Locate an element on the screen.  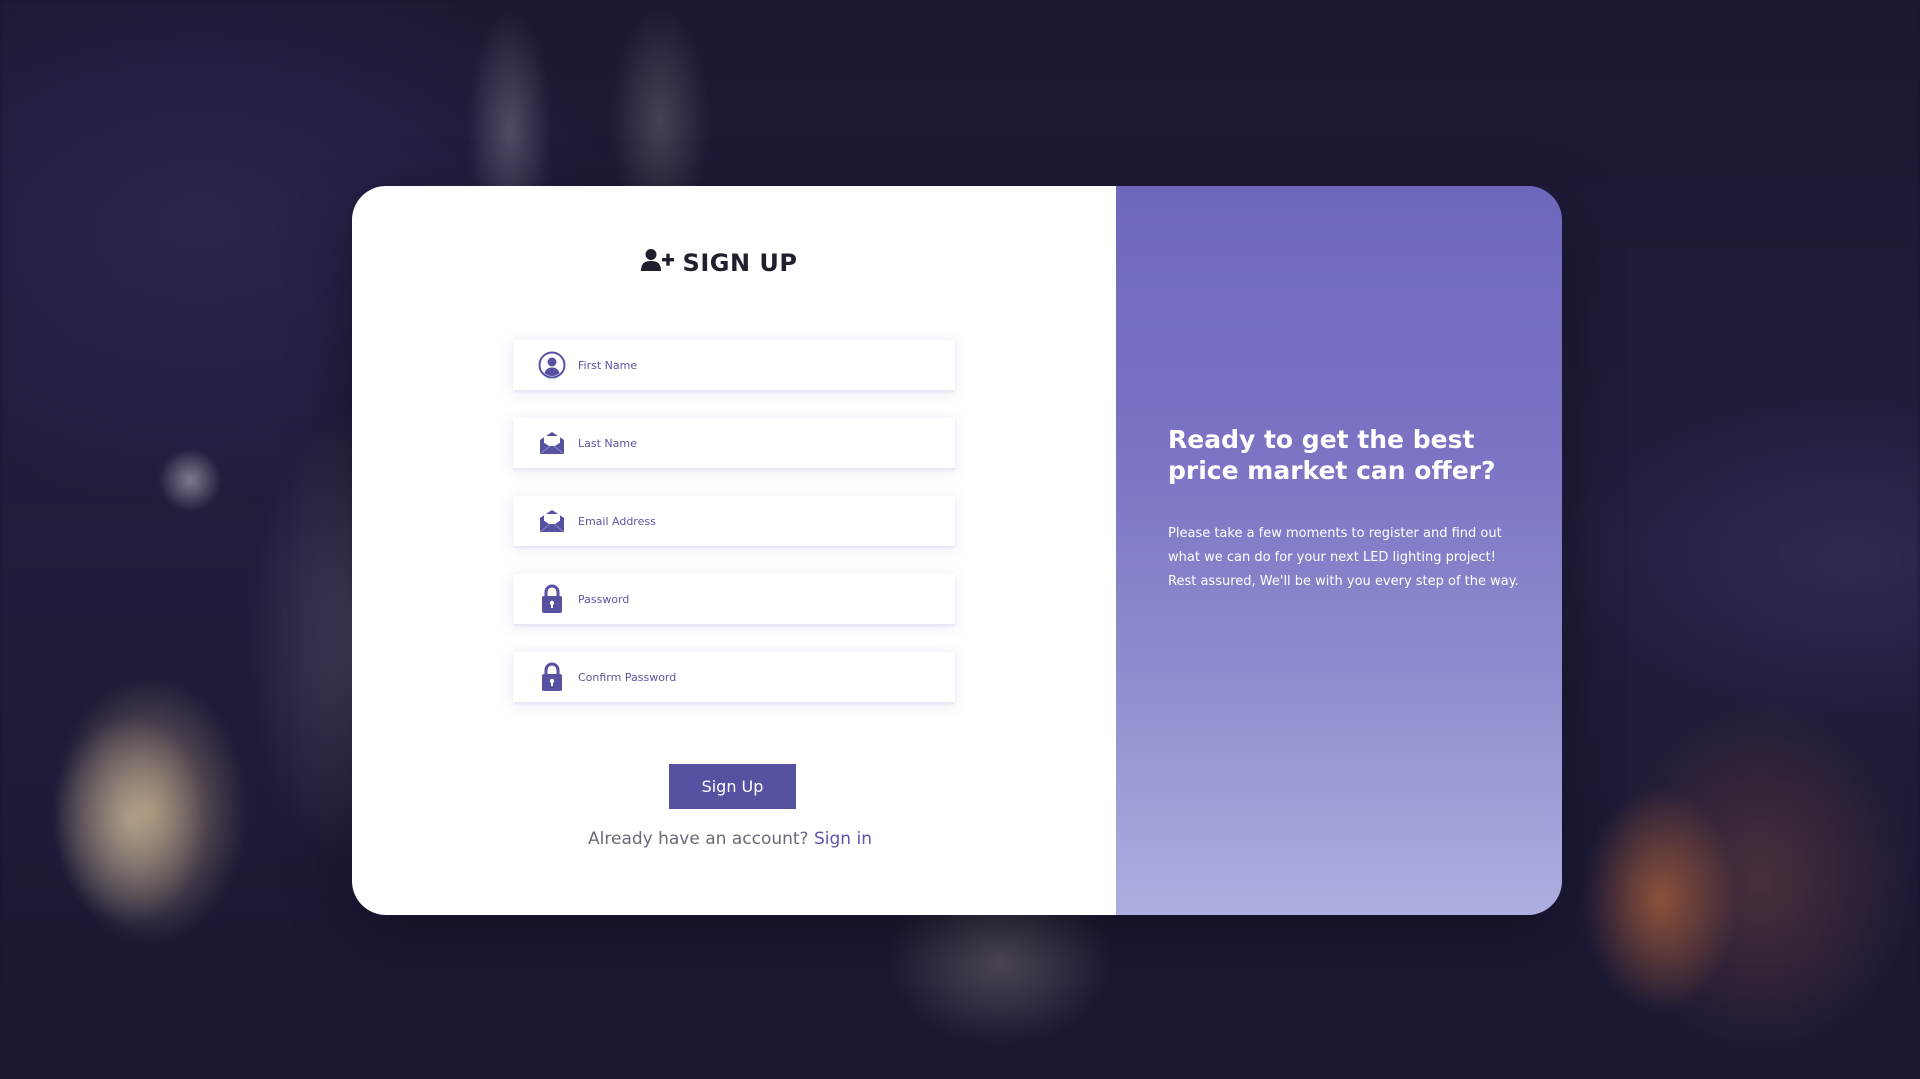
password-field is located at coordinates (734, 599).